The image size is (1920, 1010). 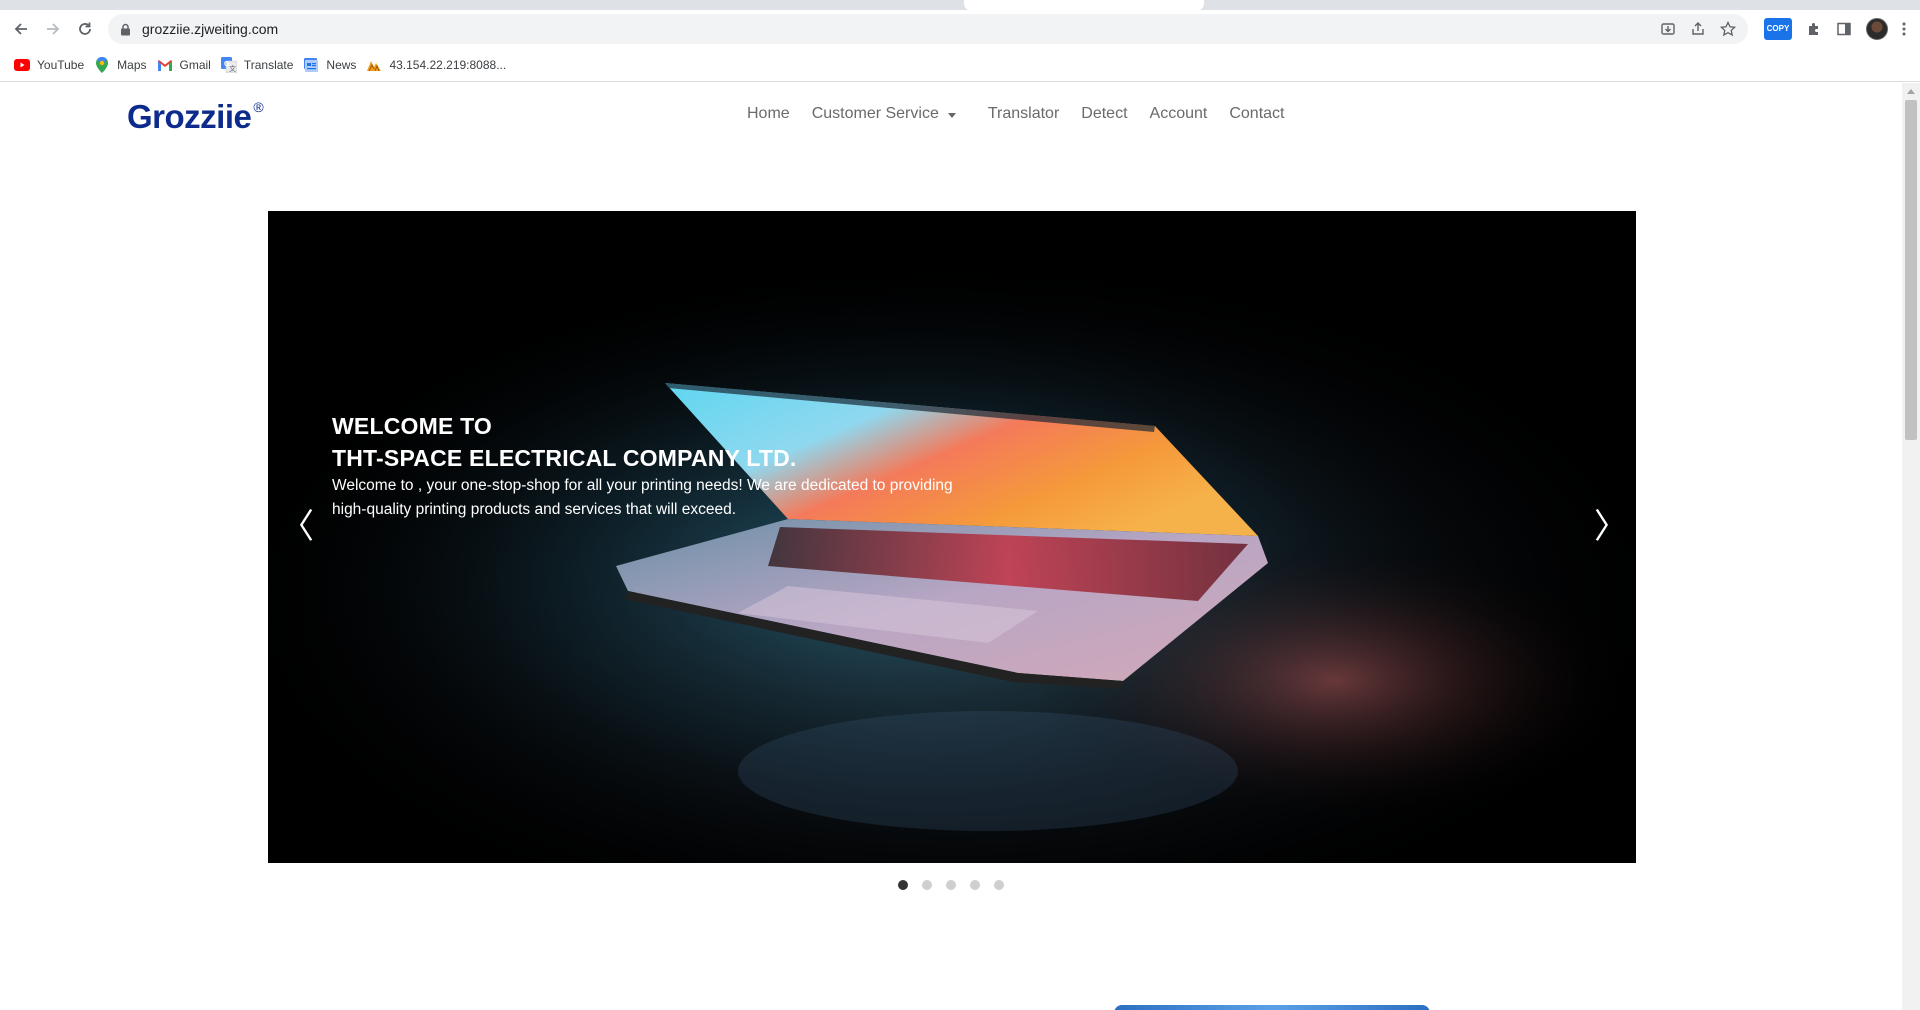 What do you see at coordinates (1698, 29) in the screenshot?
I see `share-icon` at bounding box center [1698, 29].